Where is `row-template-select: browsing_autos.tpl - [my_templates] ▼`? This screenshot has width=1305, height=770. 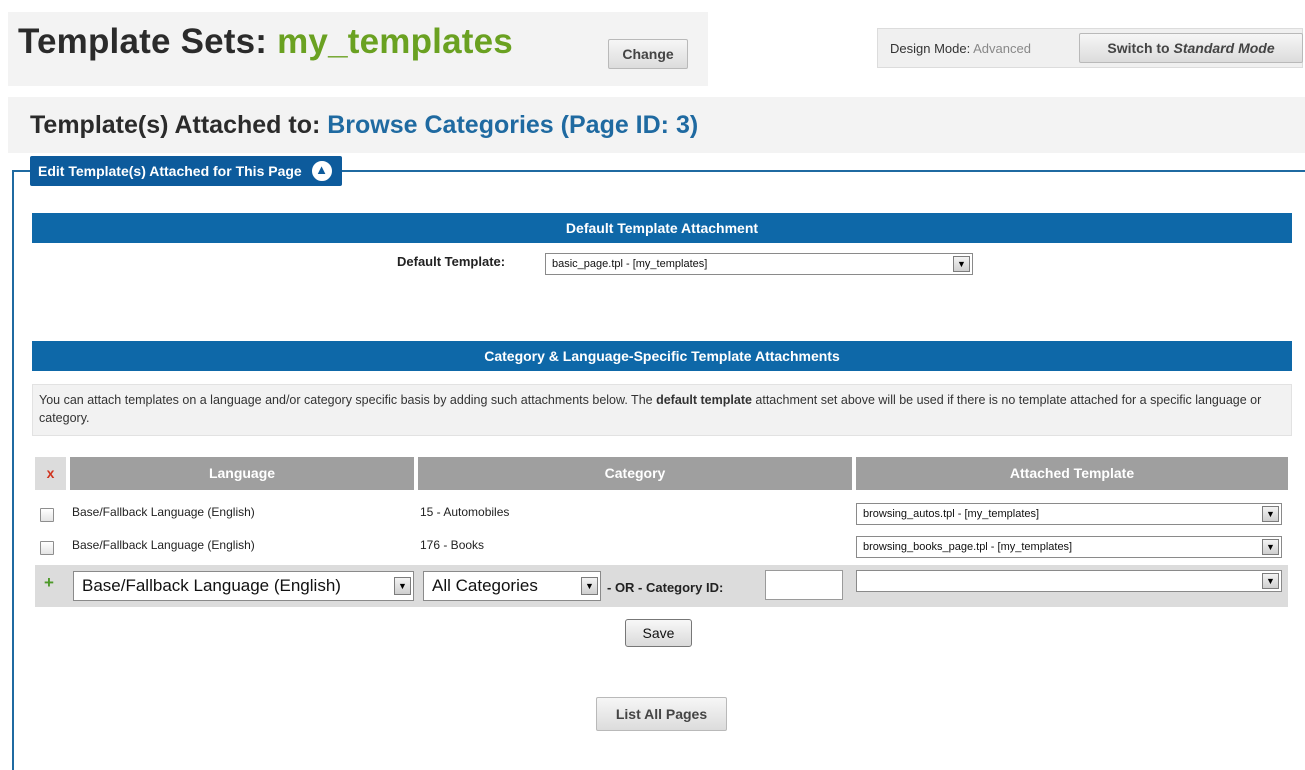
row-template-select: browsing_autos.tpl - [my_templates] ▼ is located at coordinates (1069, 514).